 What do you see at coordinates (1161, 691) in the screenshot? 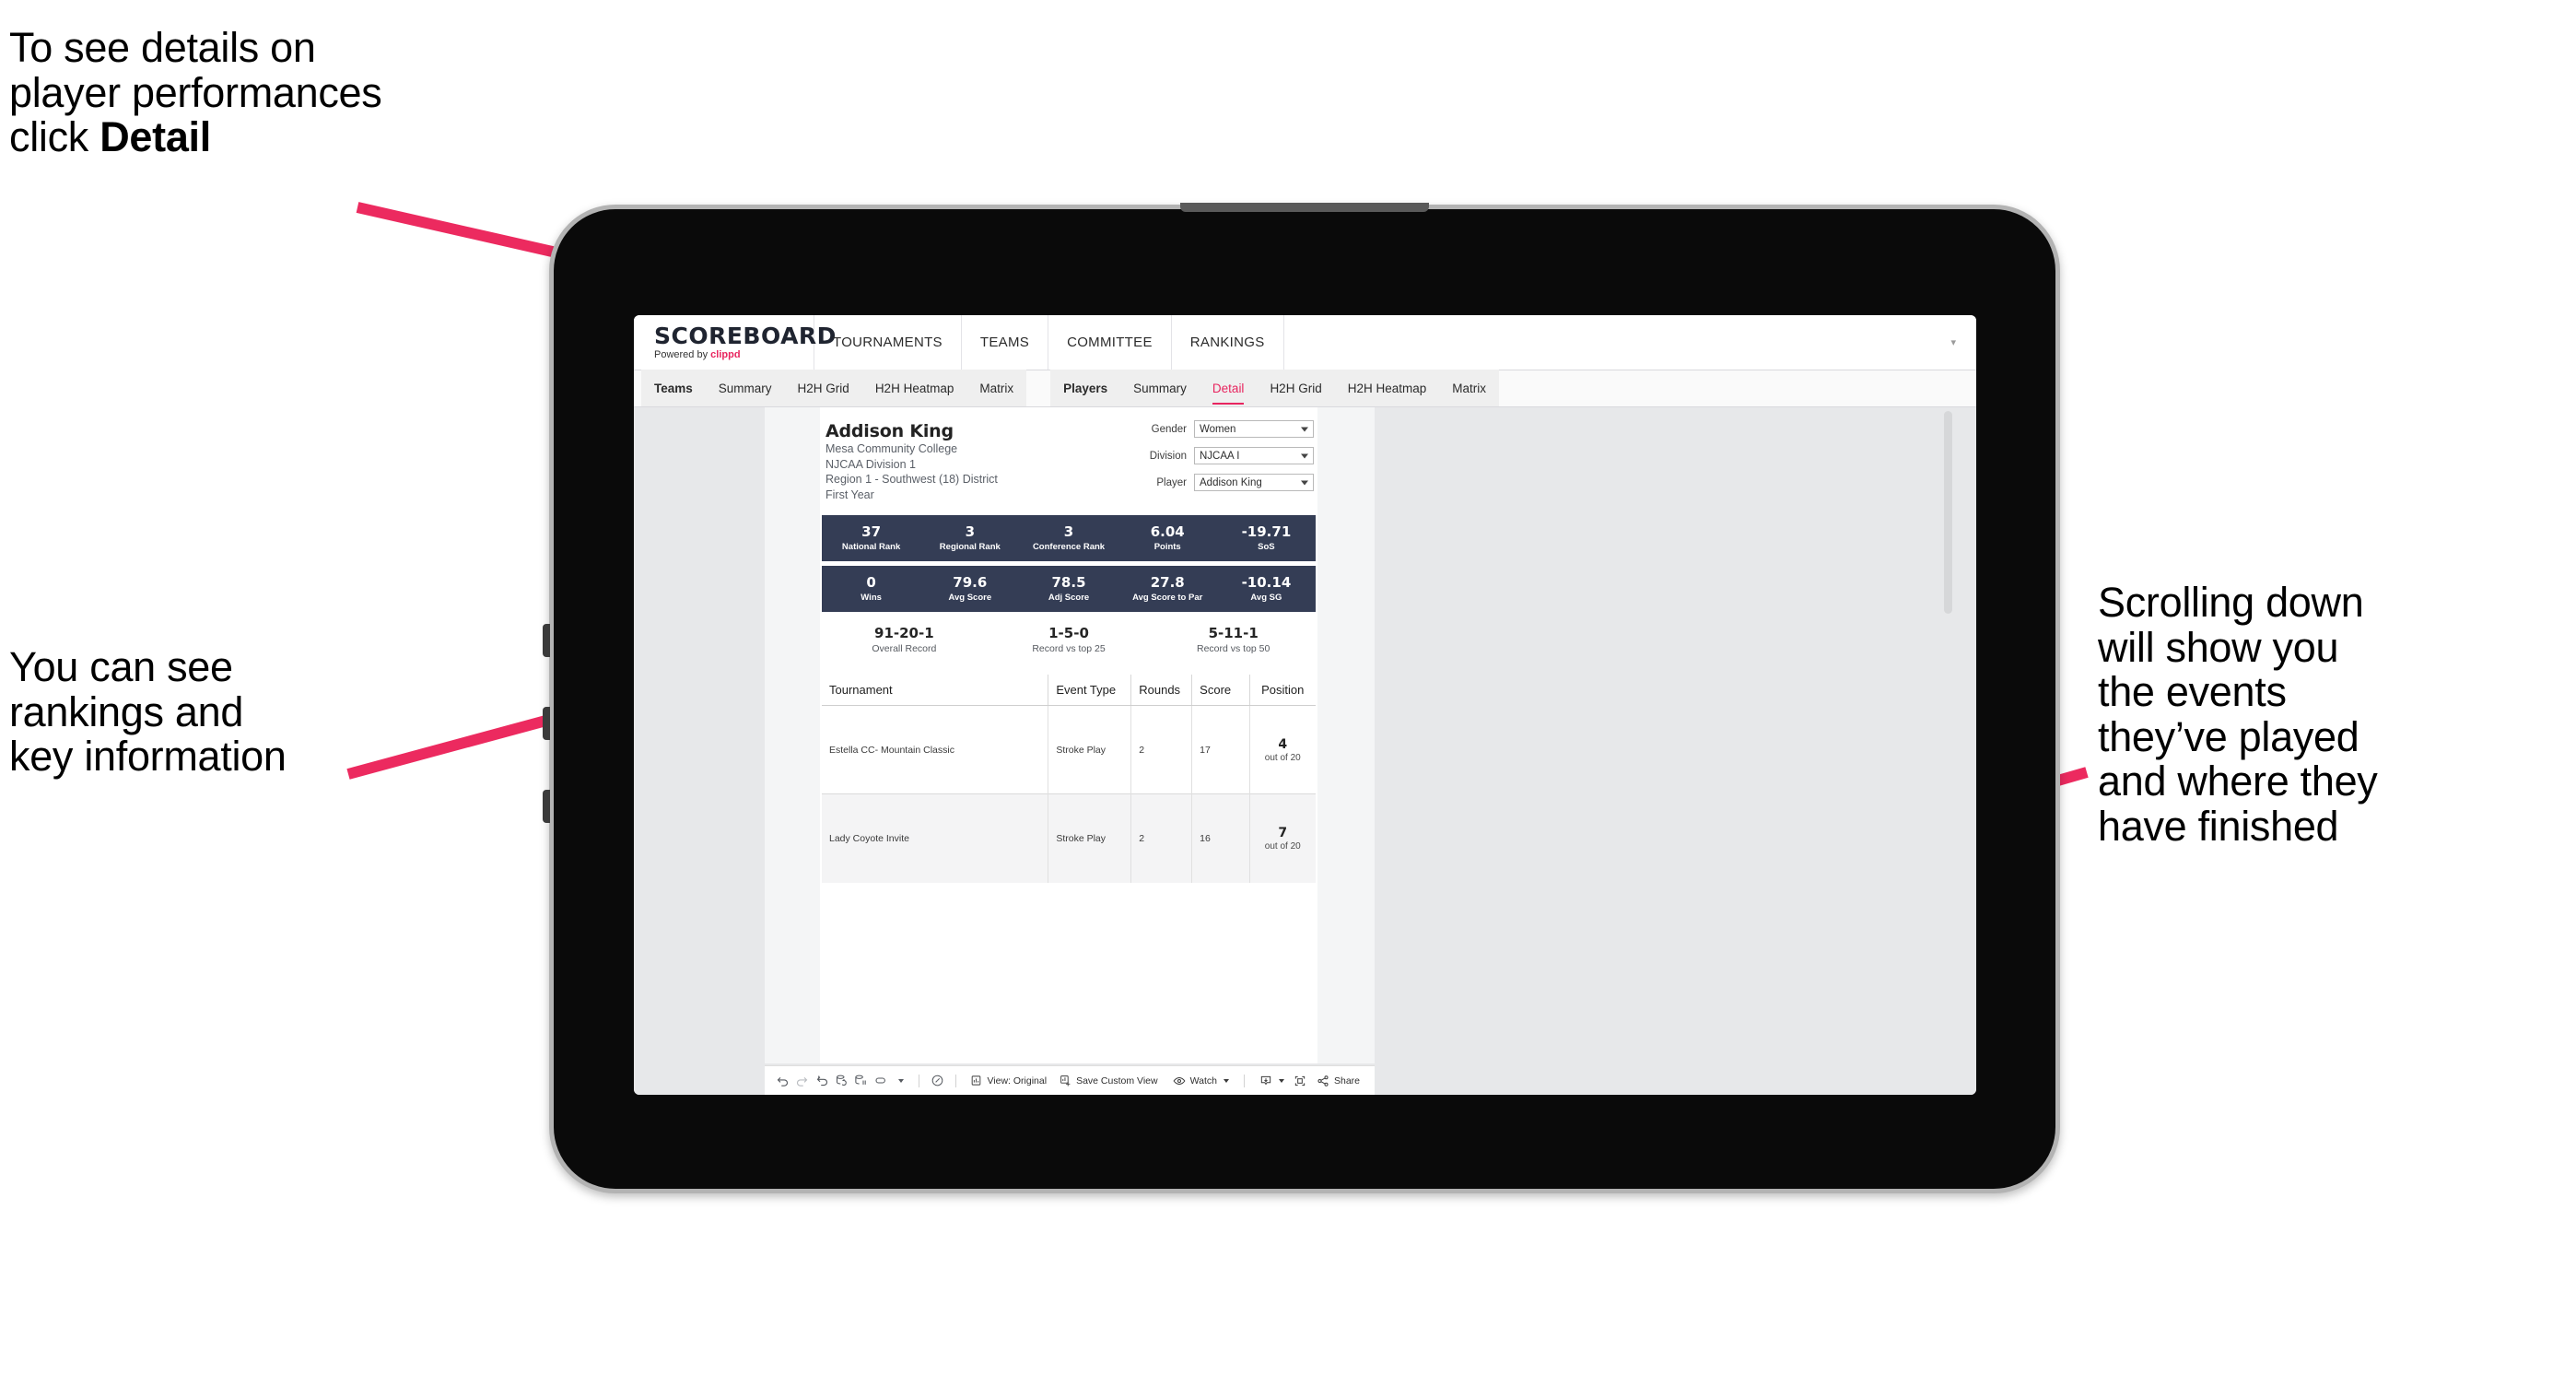
I see `col-rounds: Rounds` at bounding box center [1161, 691].